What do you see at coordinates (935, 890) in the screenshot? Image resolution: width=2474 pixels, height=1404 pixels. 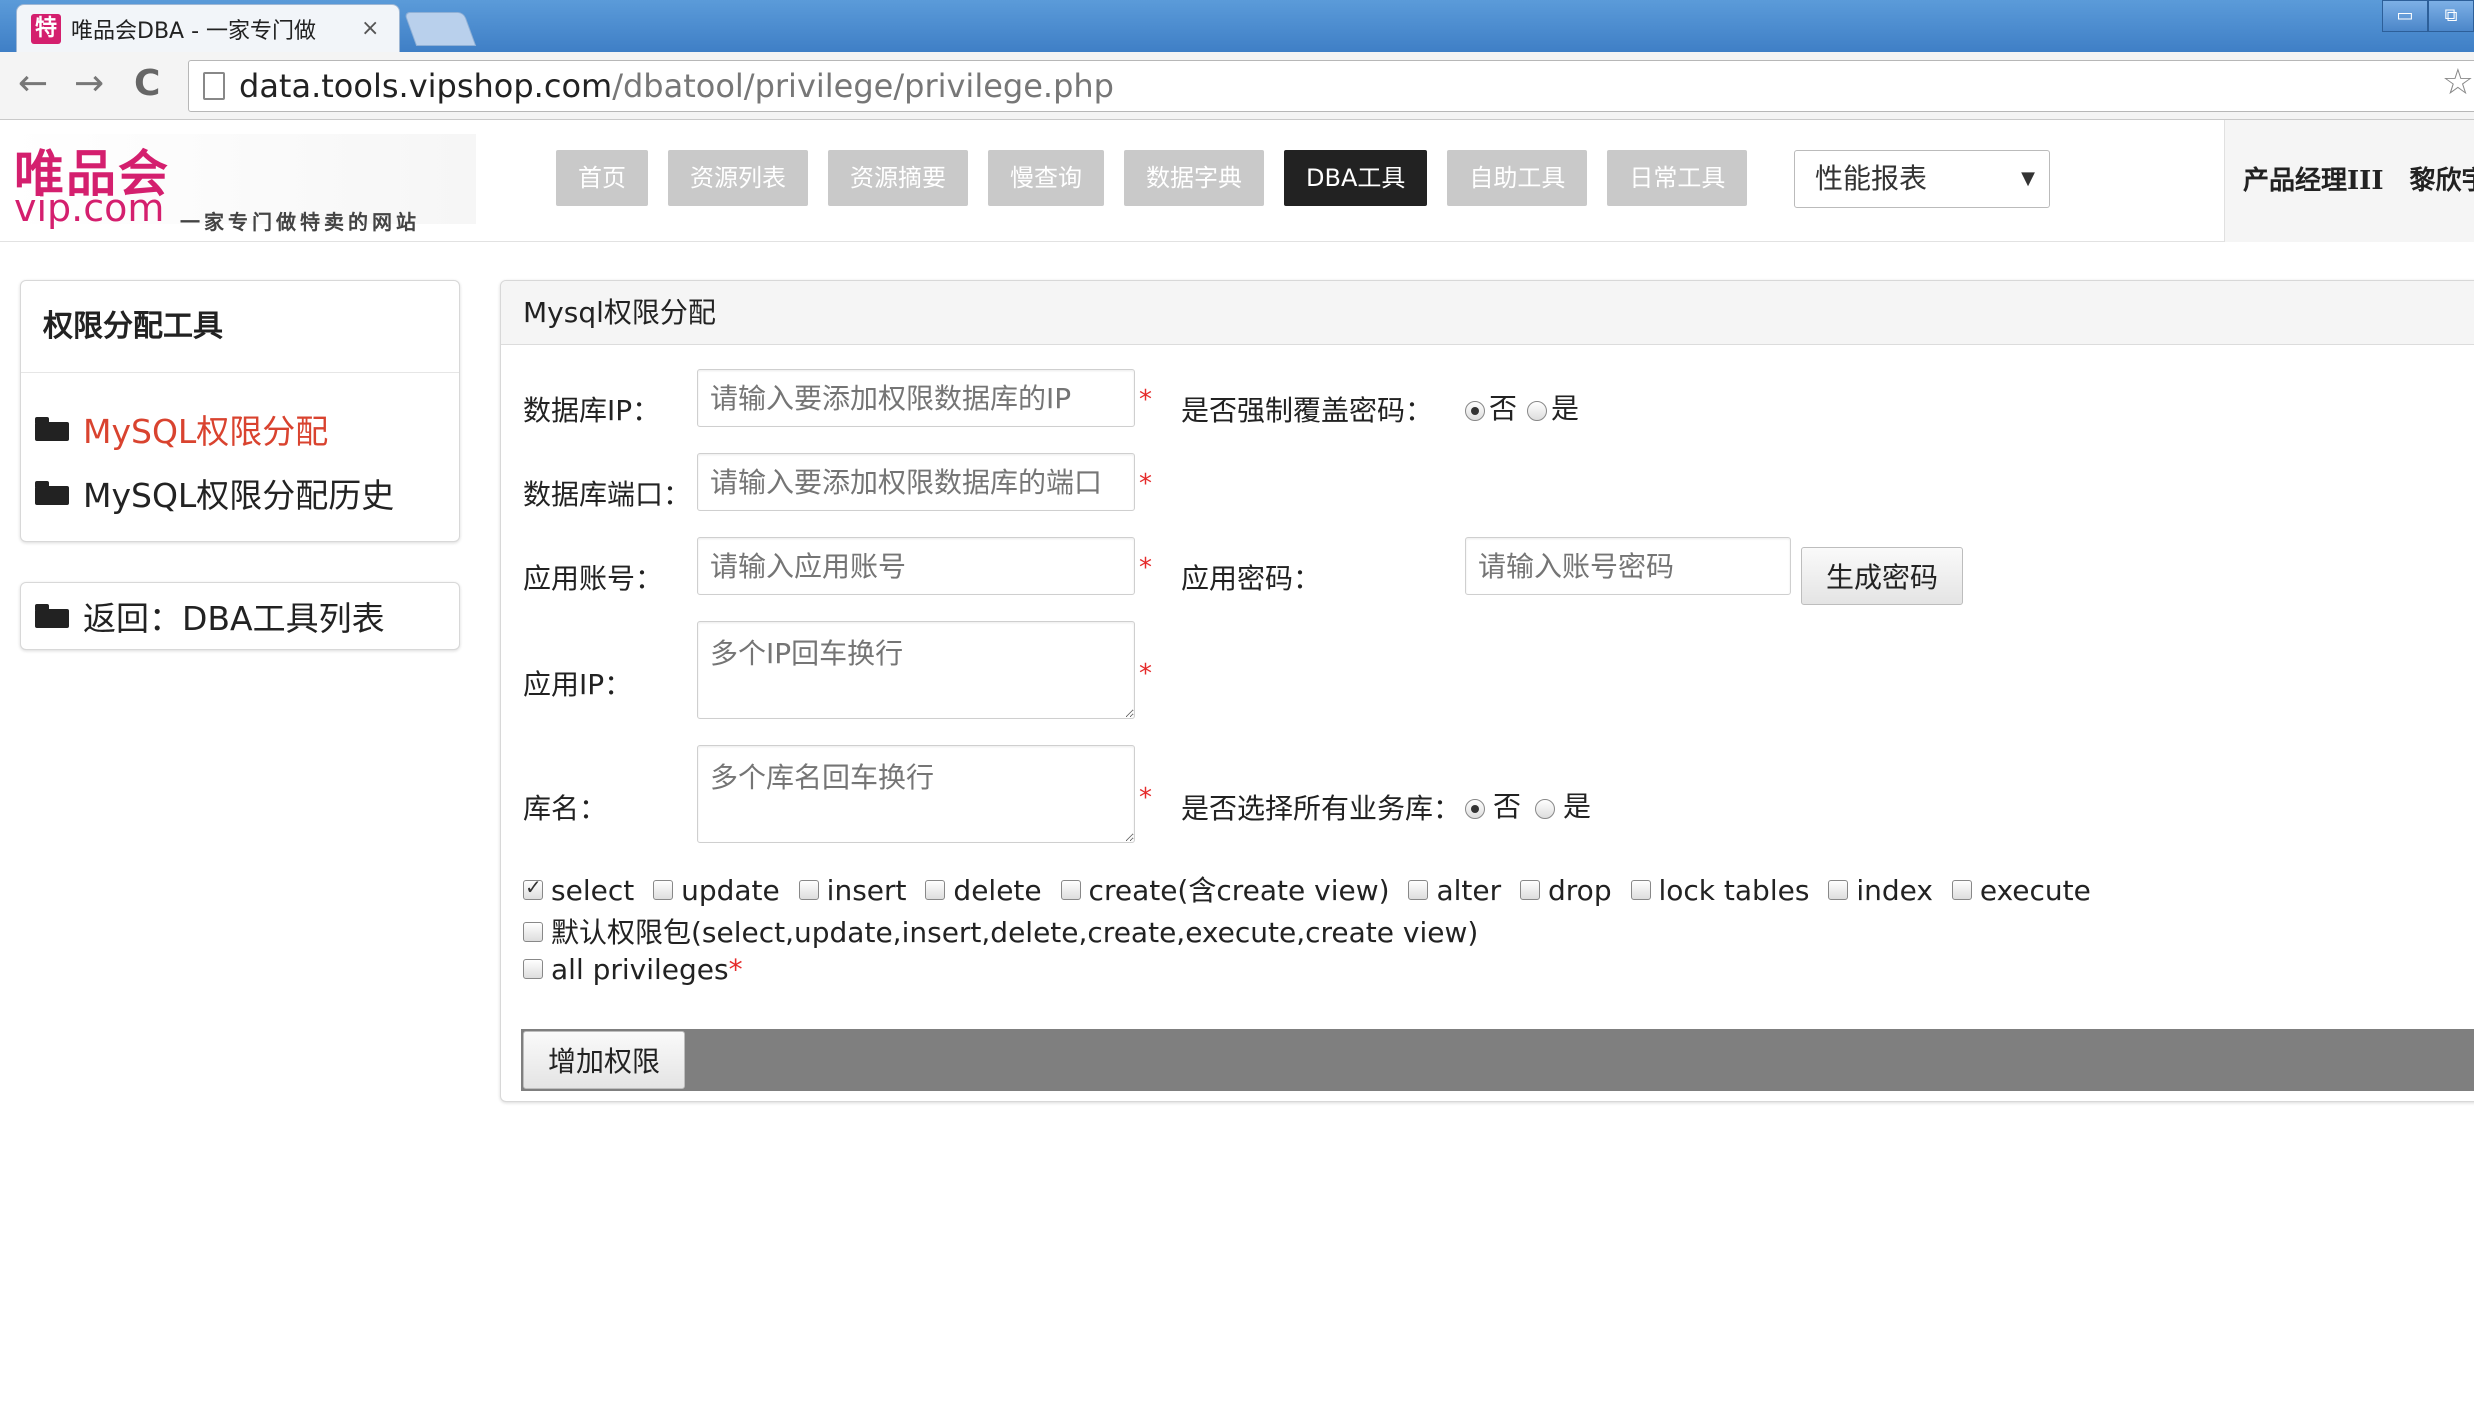 I see `privilege-delete-checkbox` at bounding box center [935, 890].